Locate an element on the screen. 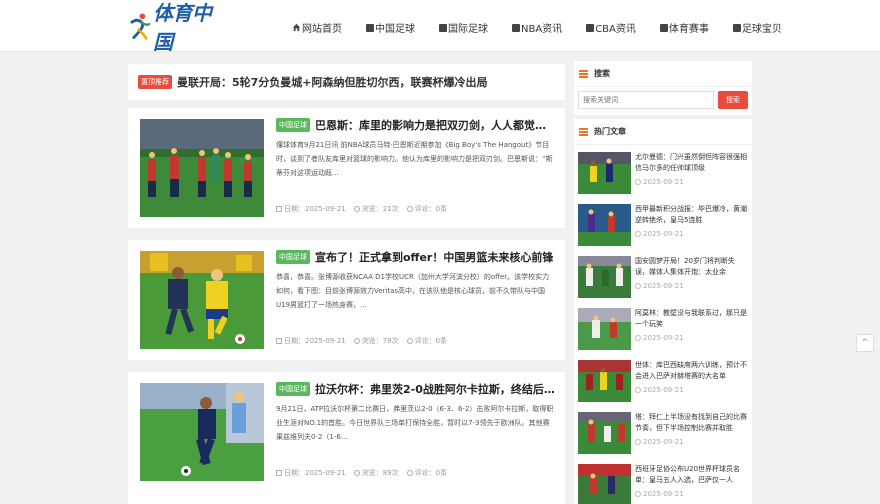 The width and height of the screenshot is (880, 504). nav-intl-football: 国际足球 is located at coordinates (463, 27).